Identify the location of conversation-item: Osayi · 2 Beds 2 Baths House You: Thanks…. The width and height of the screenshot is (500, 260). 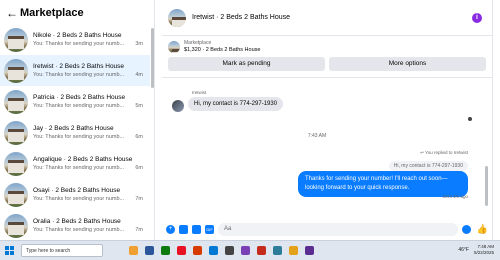
(75, 194).